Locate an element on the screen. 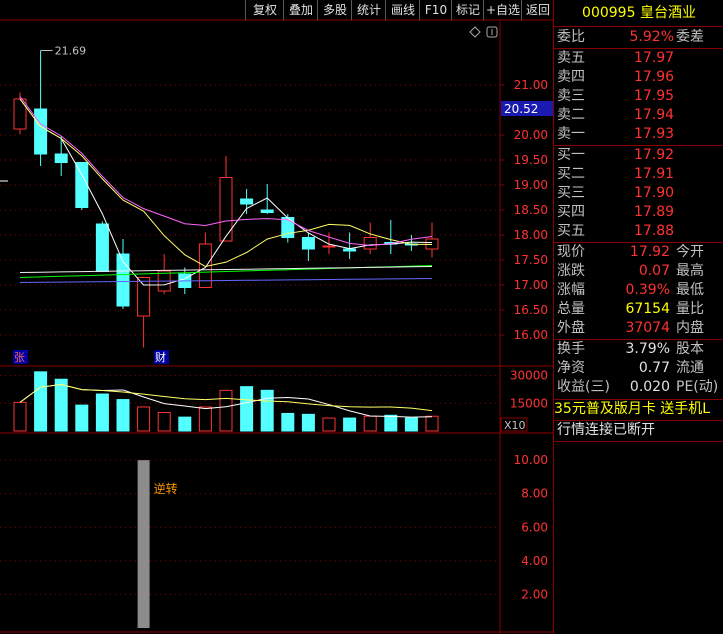 Image resolution: width=723 pixels, height=634 pixels. toolbar-button-0: 复权 is located at coordinates (264, 10).